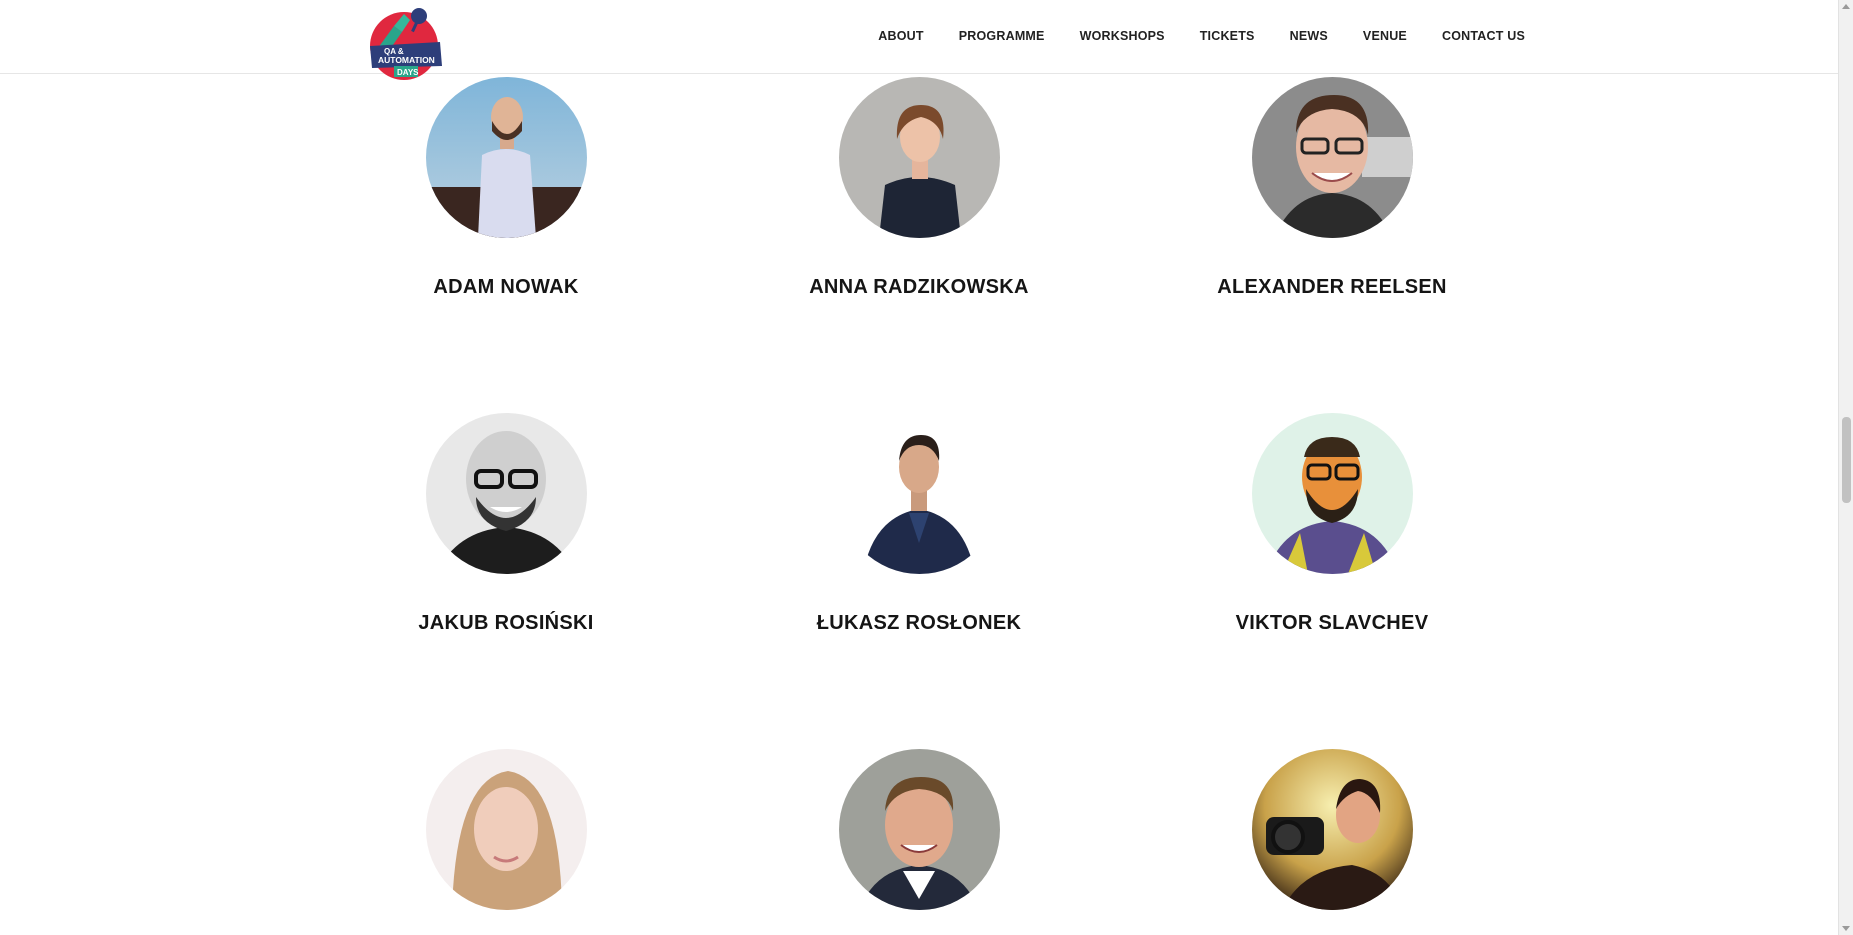 Image resolution: width=1853 pixels, height=935 pixels. What do you see at coordinates (1122, 36) in the screenshot?
I see `nav-workshops: WORKSHOPS` at bounding box center [1122, 36].